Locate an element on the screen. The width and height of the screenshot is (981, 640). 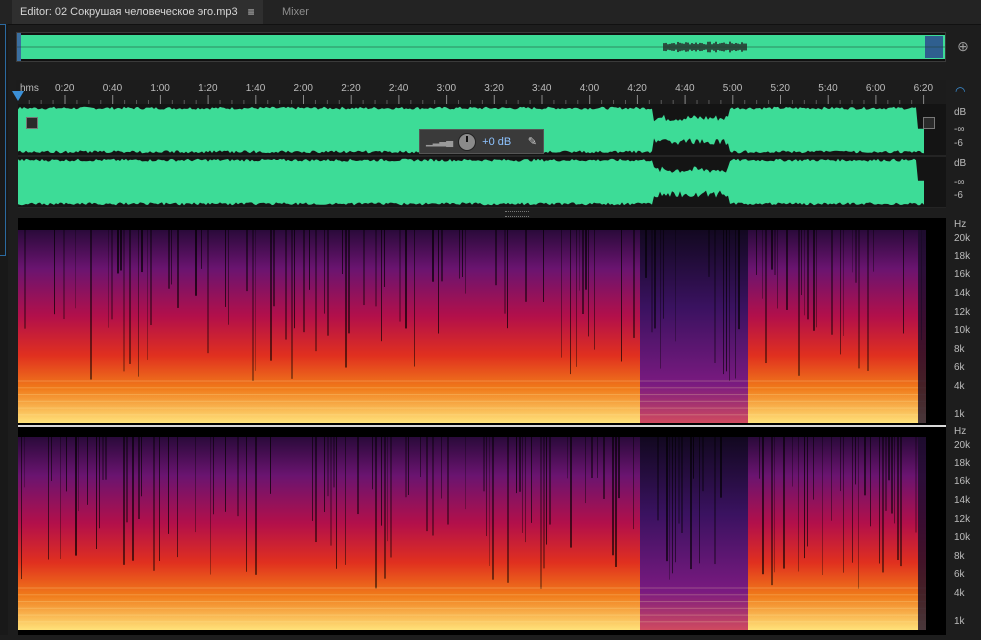
spectrogram-tail is located at coordinates (922, 533).